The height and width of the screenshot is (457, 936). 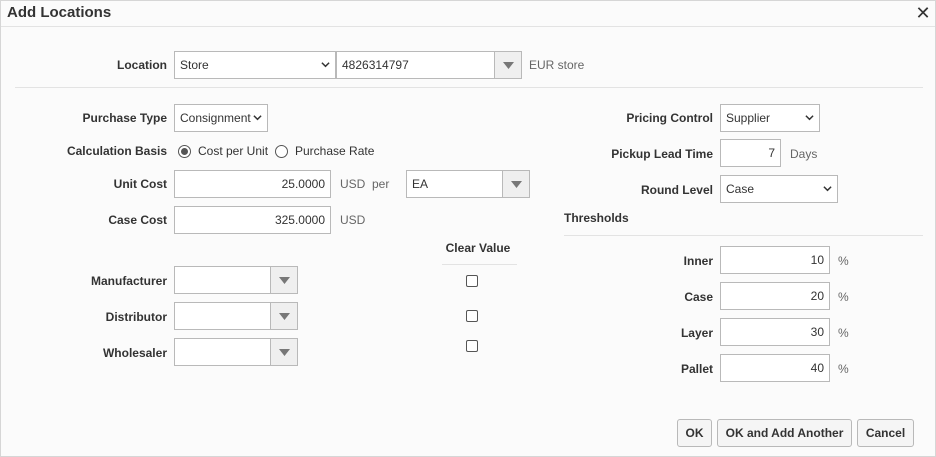 I want to click on uom-combobox: EA, so click(x=468, y=184).